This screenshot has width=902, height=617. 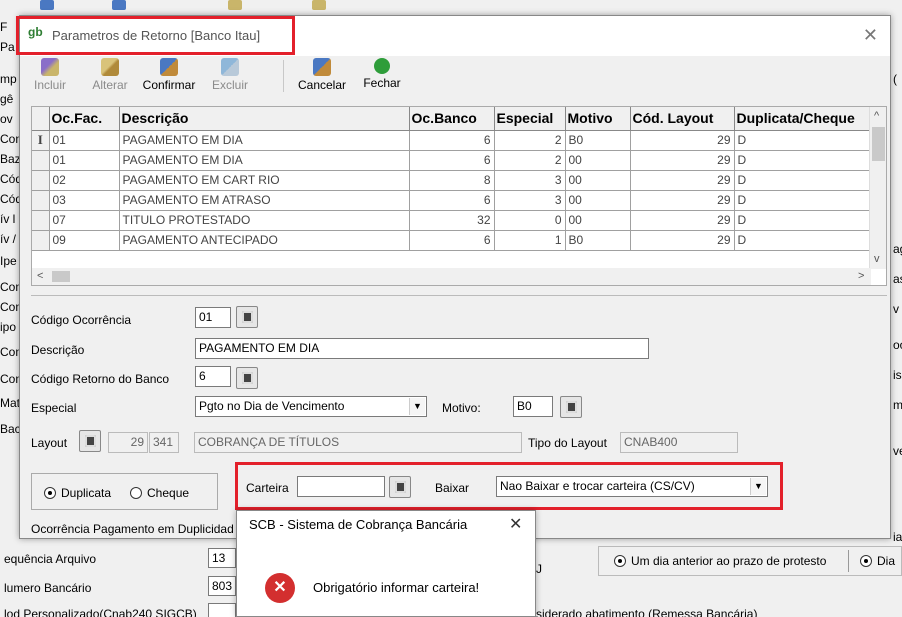 What do you see at coordinates (598, 119) in the screenshot?
I see `col-header-motivo: Motivo` at bounding box center [598, 119].